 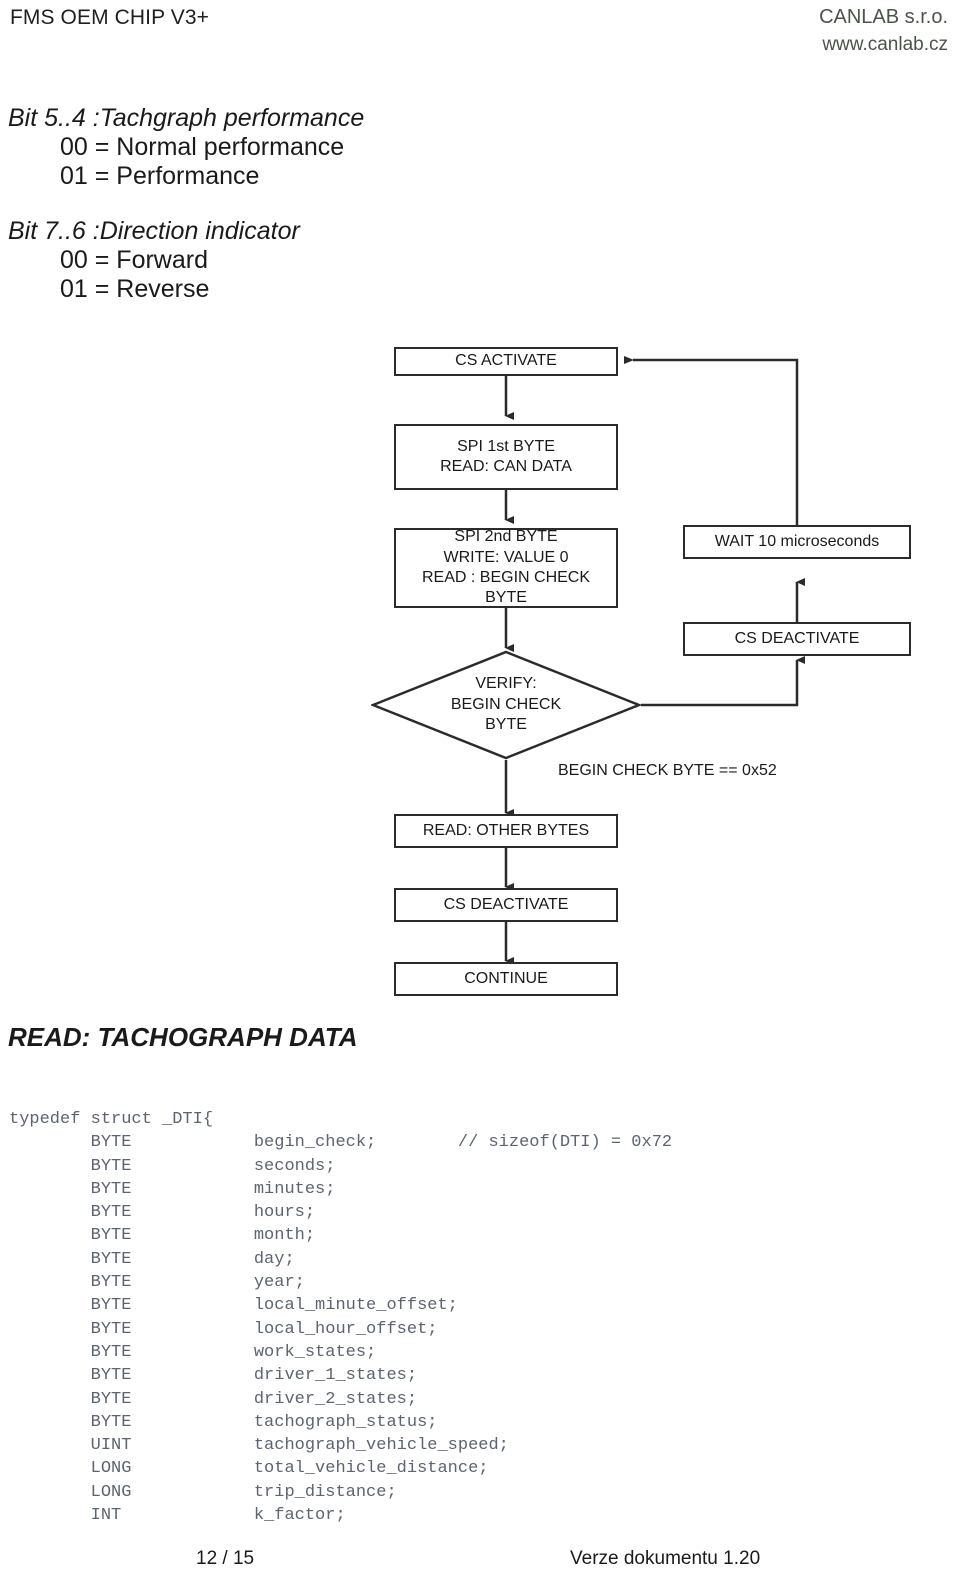 I want to click on flow-box-label: CONTINUE, so click(x=506, y=978).